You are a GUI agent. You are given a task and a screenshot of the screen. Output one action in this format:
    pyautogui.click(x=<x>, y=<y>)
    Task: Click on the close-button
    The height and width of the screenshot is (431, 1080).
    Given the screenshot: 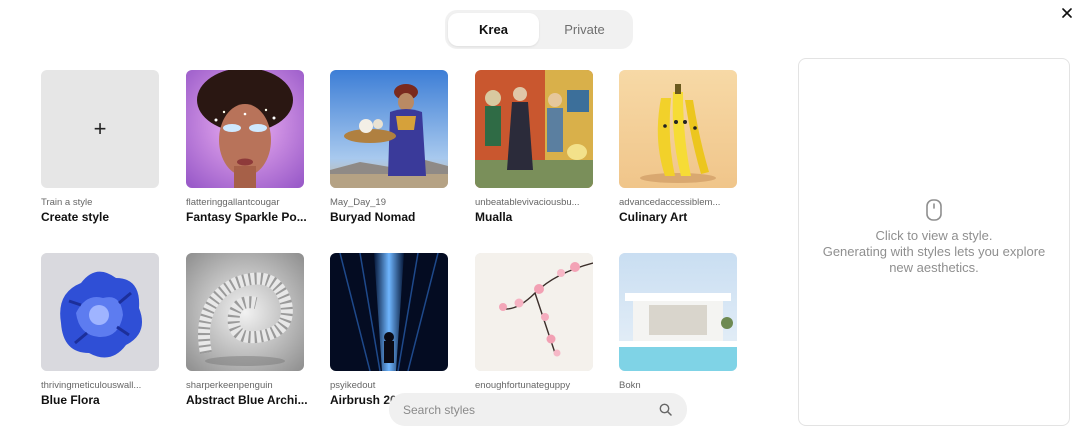 What is the action you would take?
    pyautogui.click(x=1067, y=13)
    